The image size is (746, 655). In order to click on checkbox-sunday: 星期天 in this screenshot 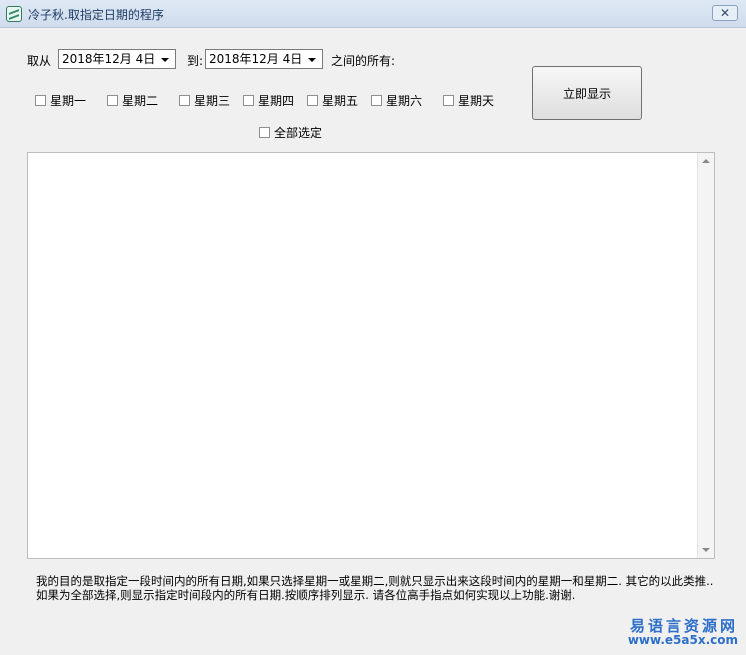, I will do `click(468, 100)`.